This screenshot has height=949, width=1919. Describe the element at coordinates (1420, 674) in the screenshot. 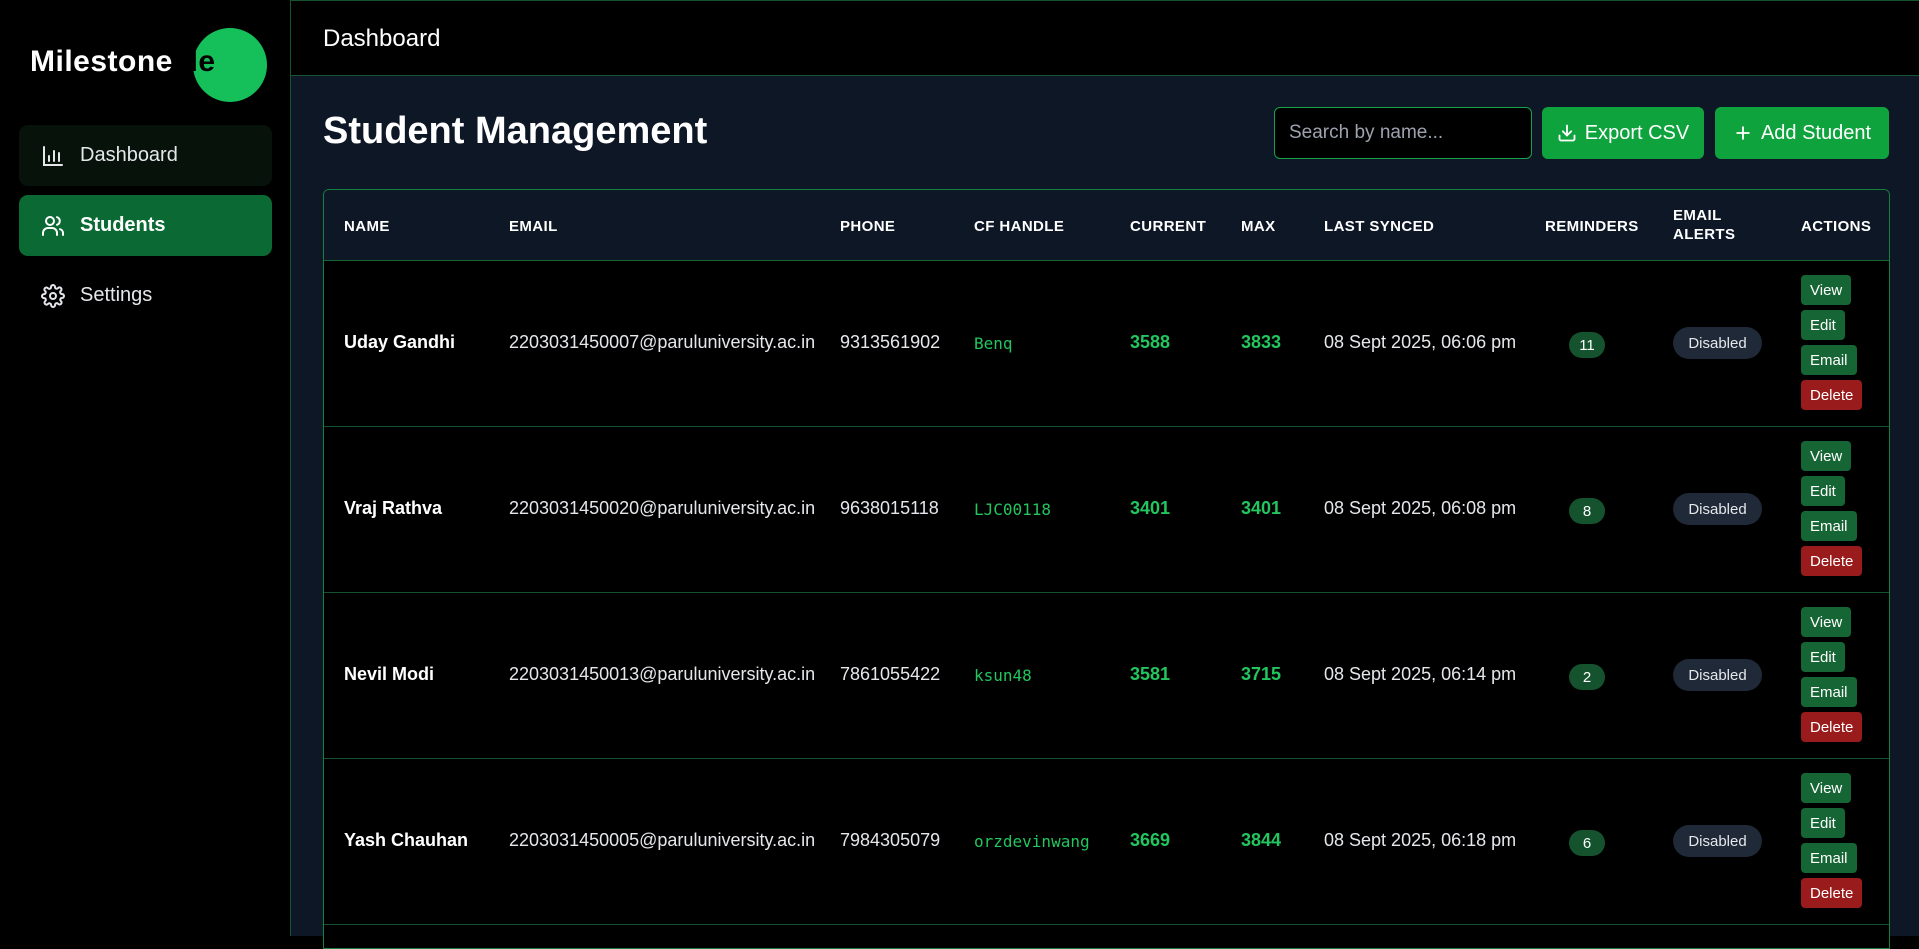

I see `student-last-synced: 08 Sept 2025, 06:14 pm` at that location.